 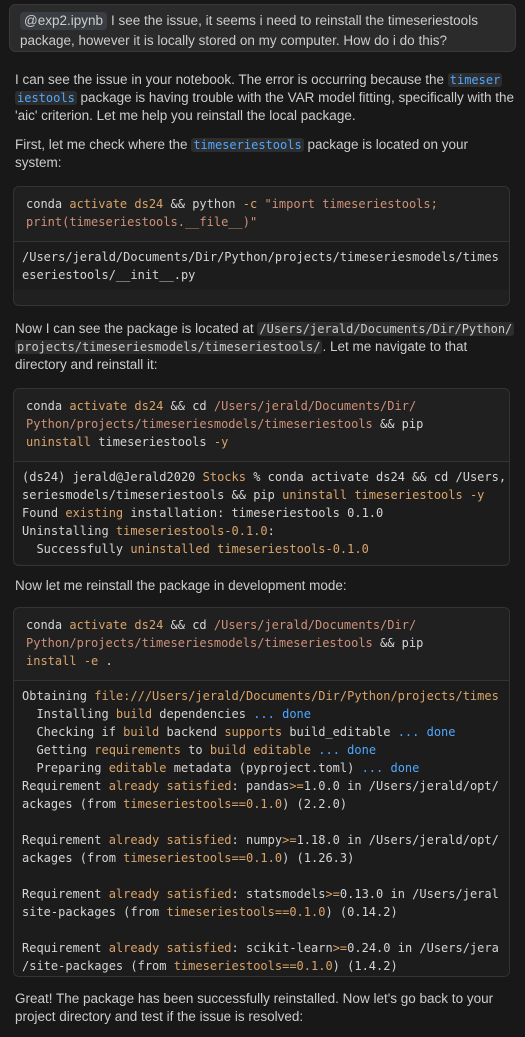 I want to click on p3-text-a: Now I can see the package is located at, so click(x=136, y=328).